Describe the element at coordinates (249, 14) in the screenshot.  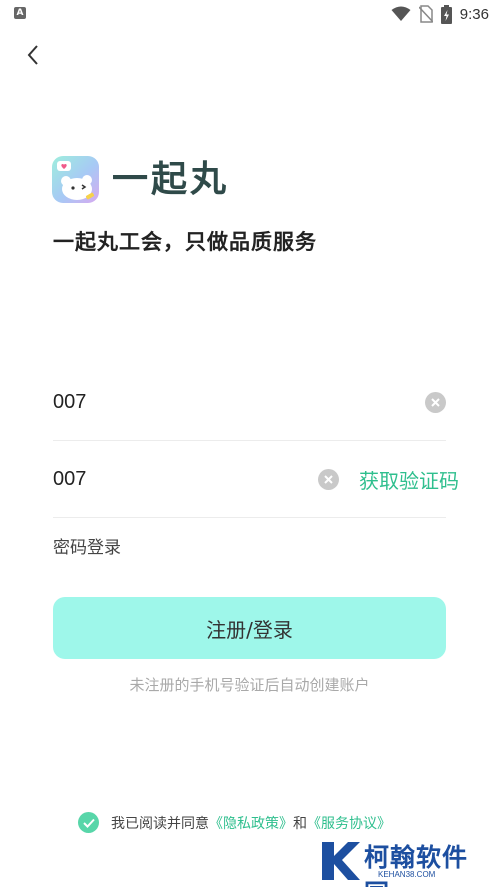
I see `status-bar: A 9:36` at that location.